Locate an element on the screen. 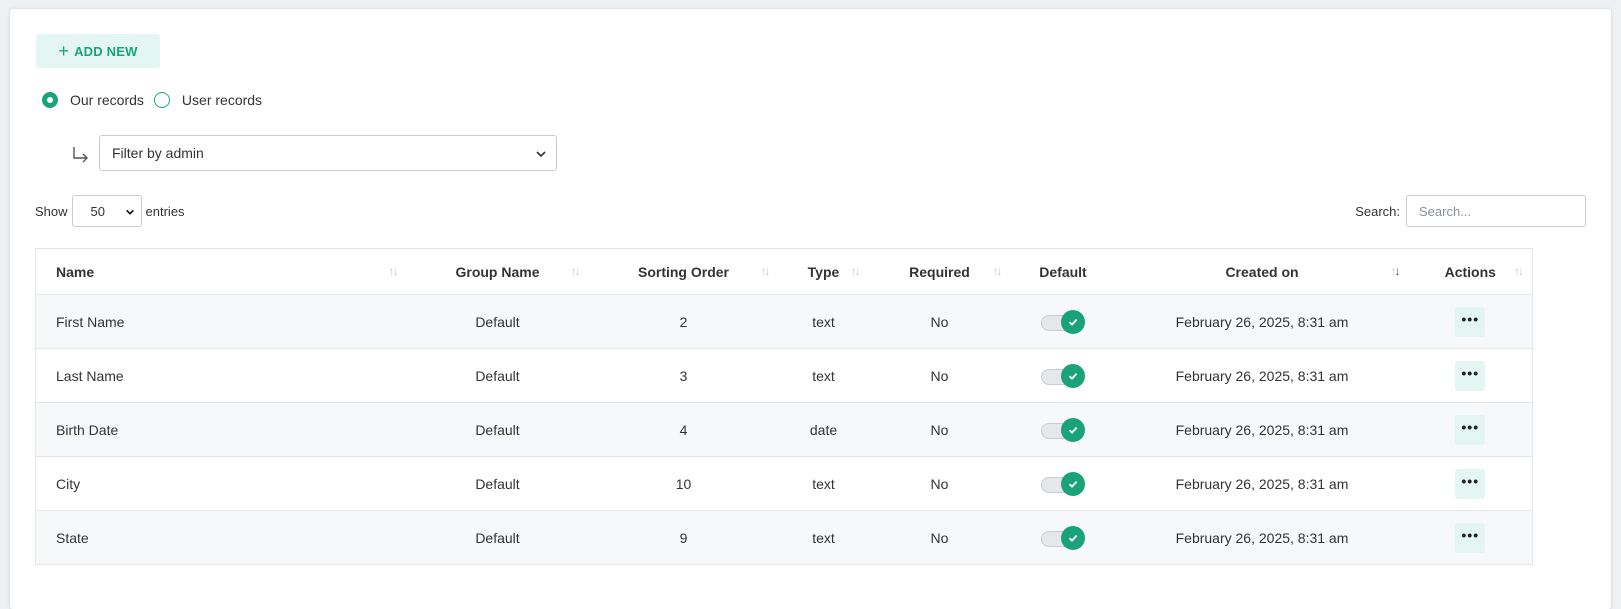  sort-desc-icon: ↑↓ is located at coordinates (1395, 271).